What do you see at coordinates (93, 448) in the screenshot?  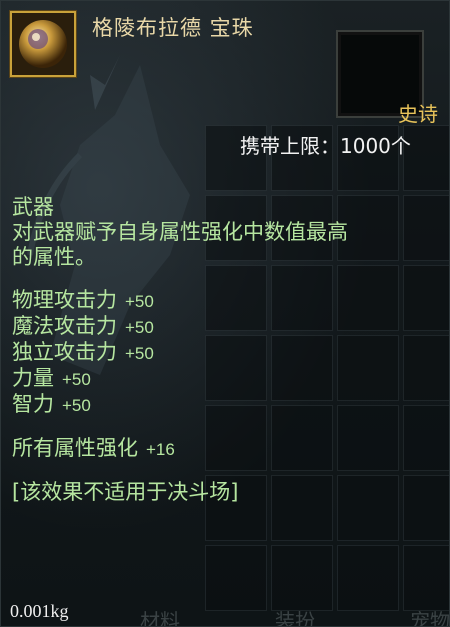 I see `element-bonus-row: 所有属性强化 +16` at bounding box center [93, 448].